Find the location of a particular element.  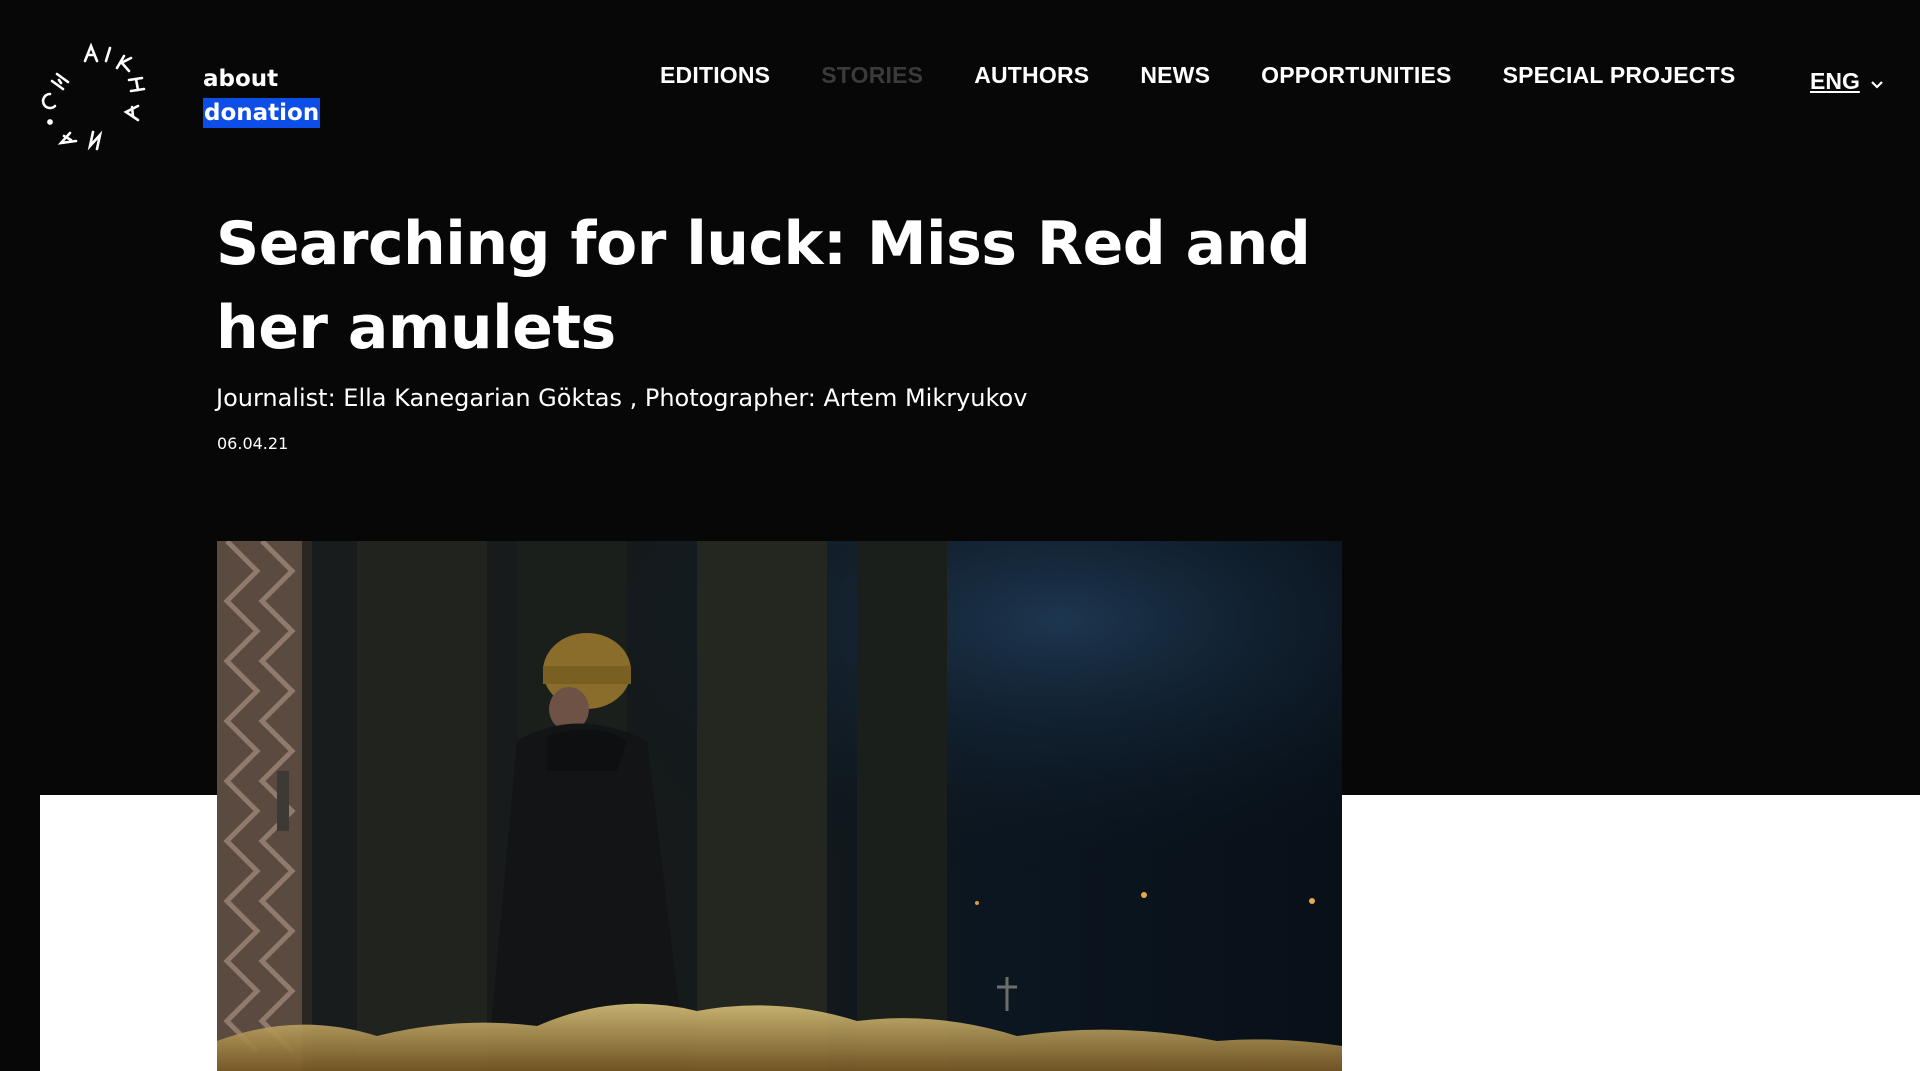

side-links: about donation is located at coordinates (262, 95).